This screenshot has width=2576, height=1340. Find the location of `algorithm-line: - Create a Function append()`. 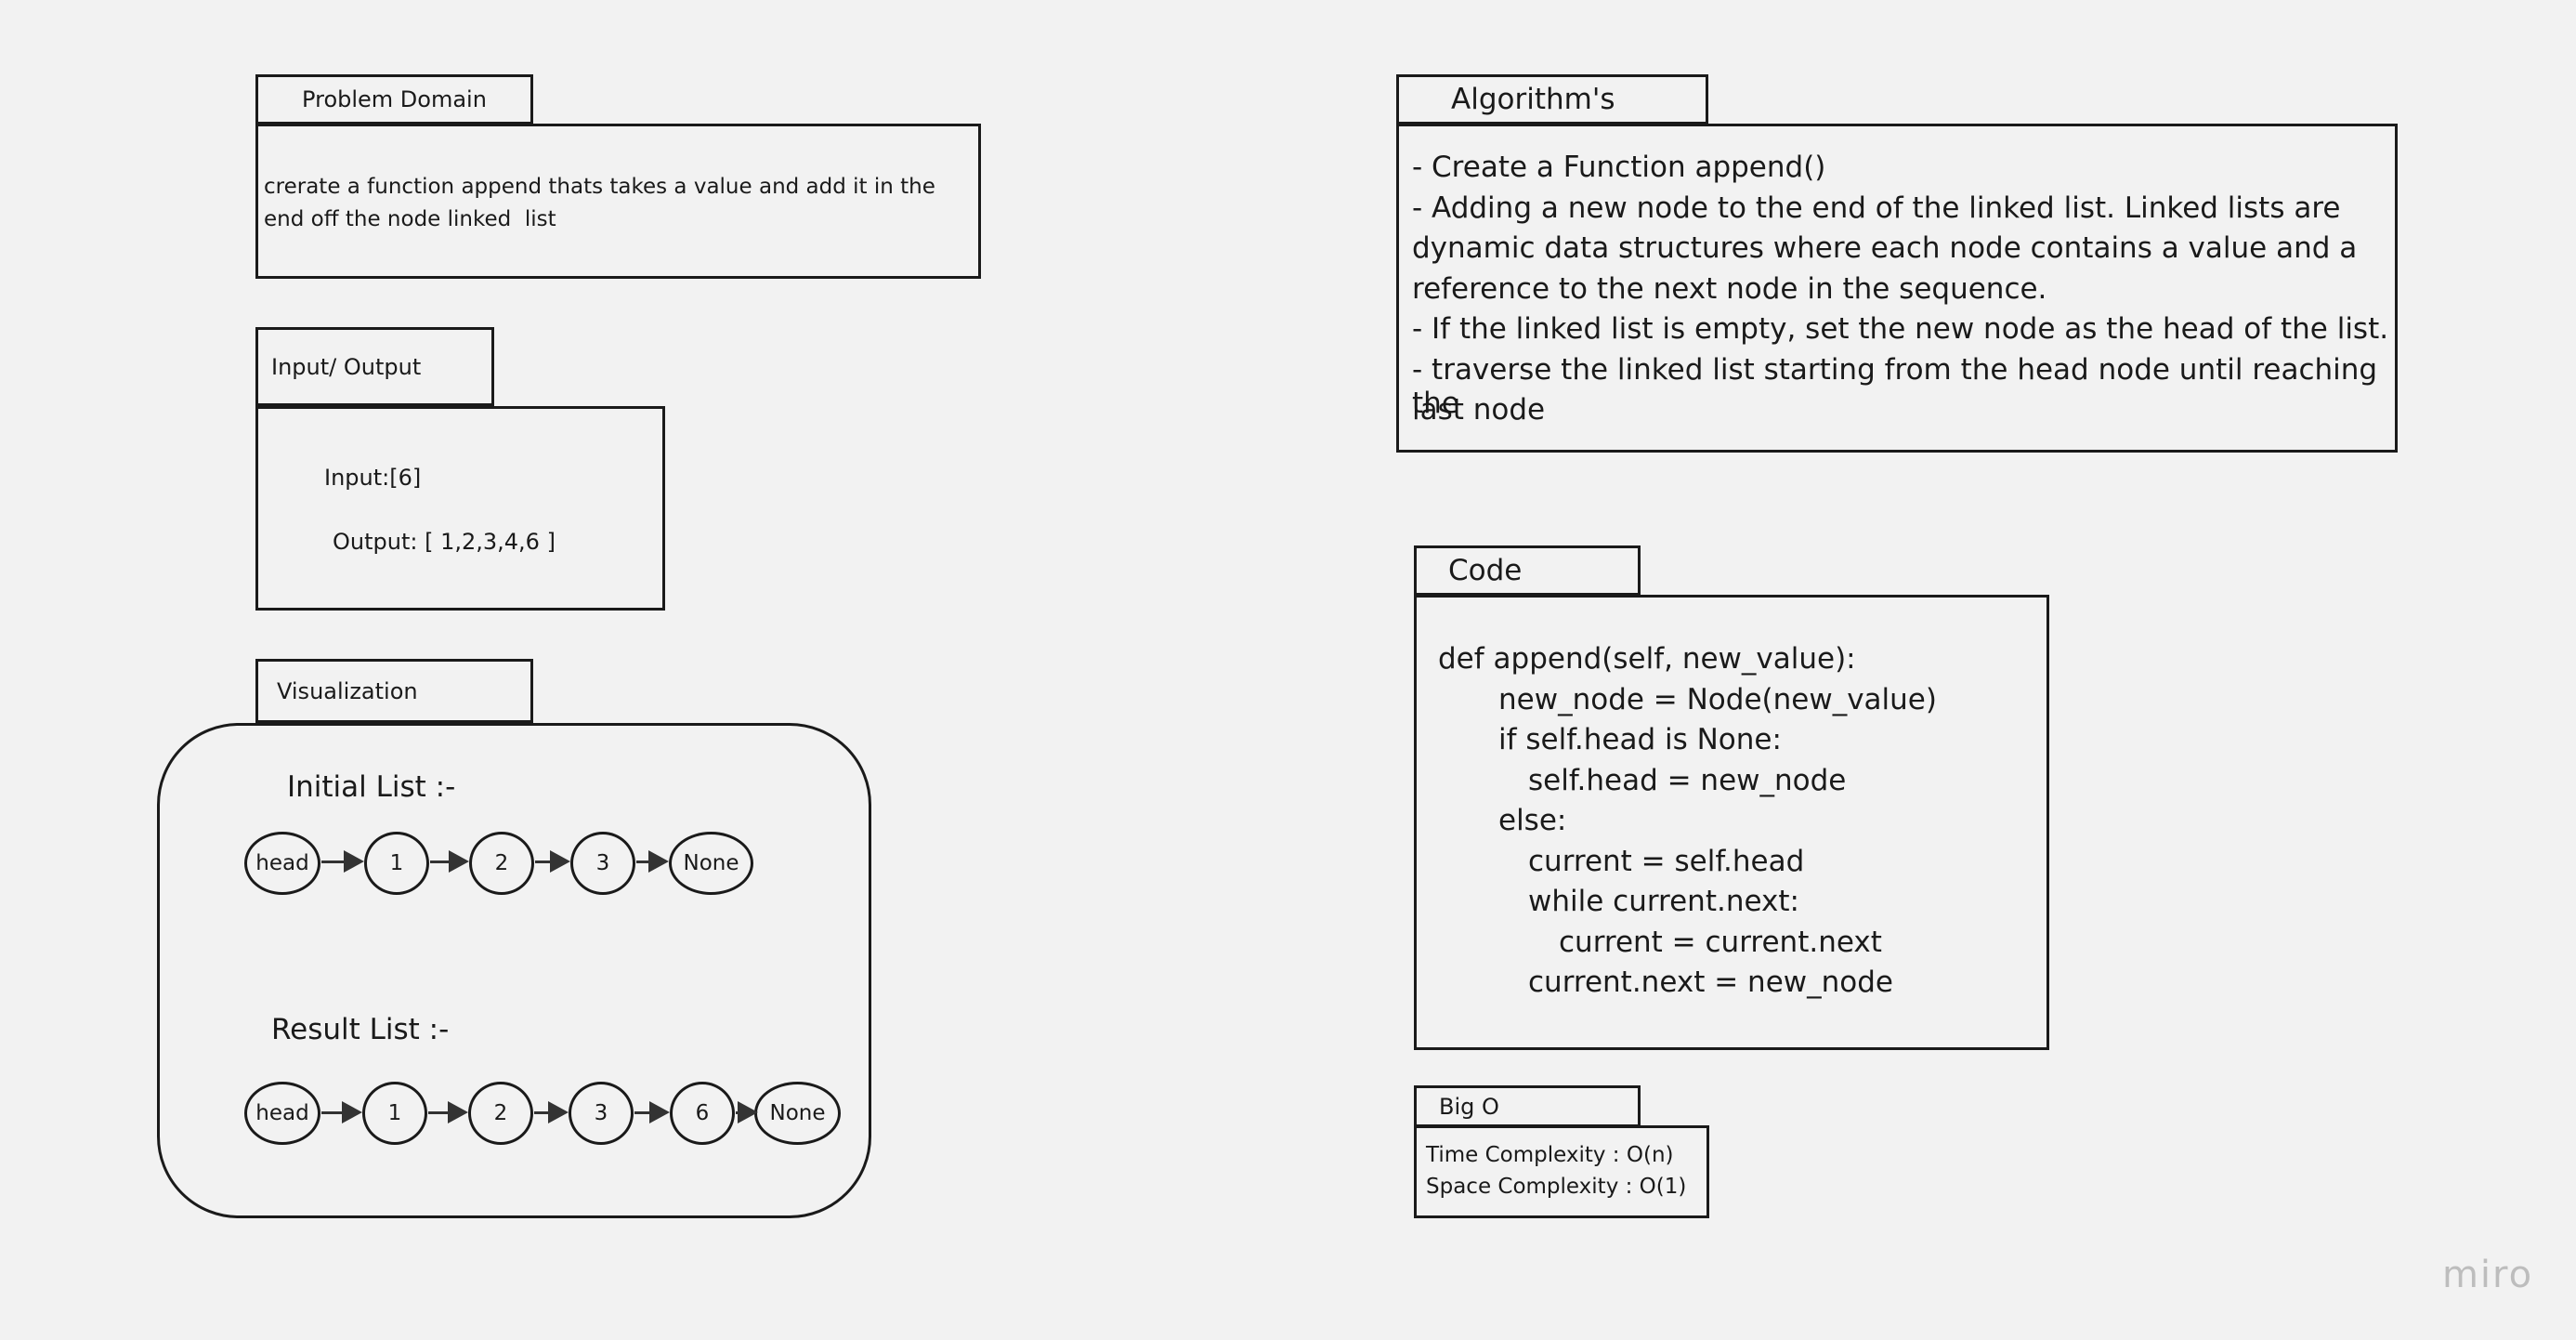

algorithm-line: - Create a Function append() is located at coordinates (1619, 167).